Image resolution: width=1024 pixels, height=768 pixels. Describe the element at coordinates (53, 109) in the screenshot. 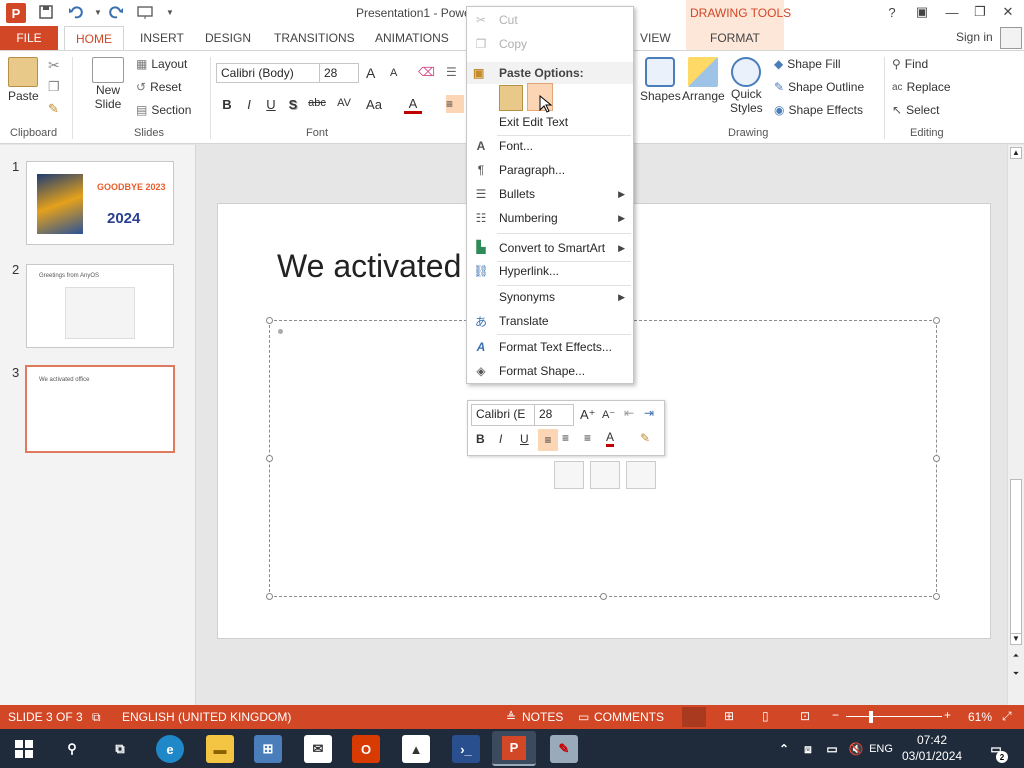

I see `format-painter-icon: ✎` at that location.